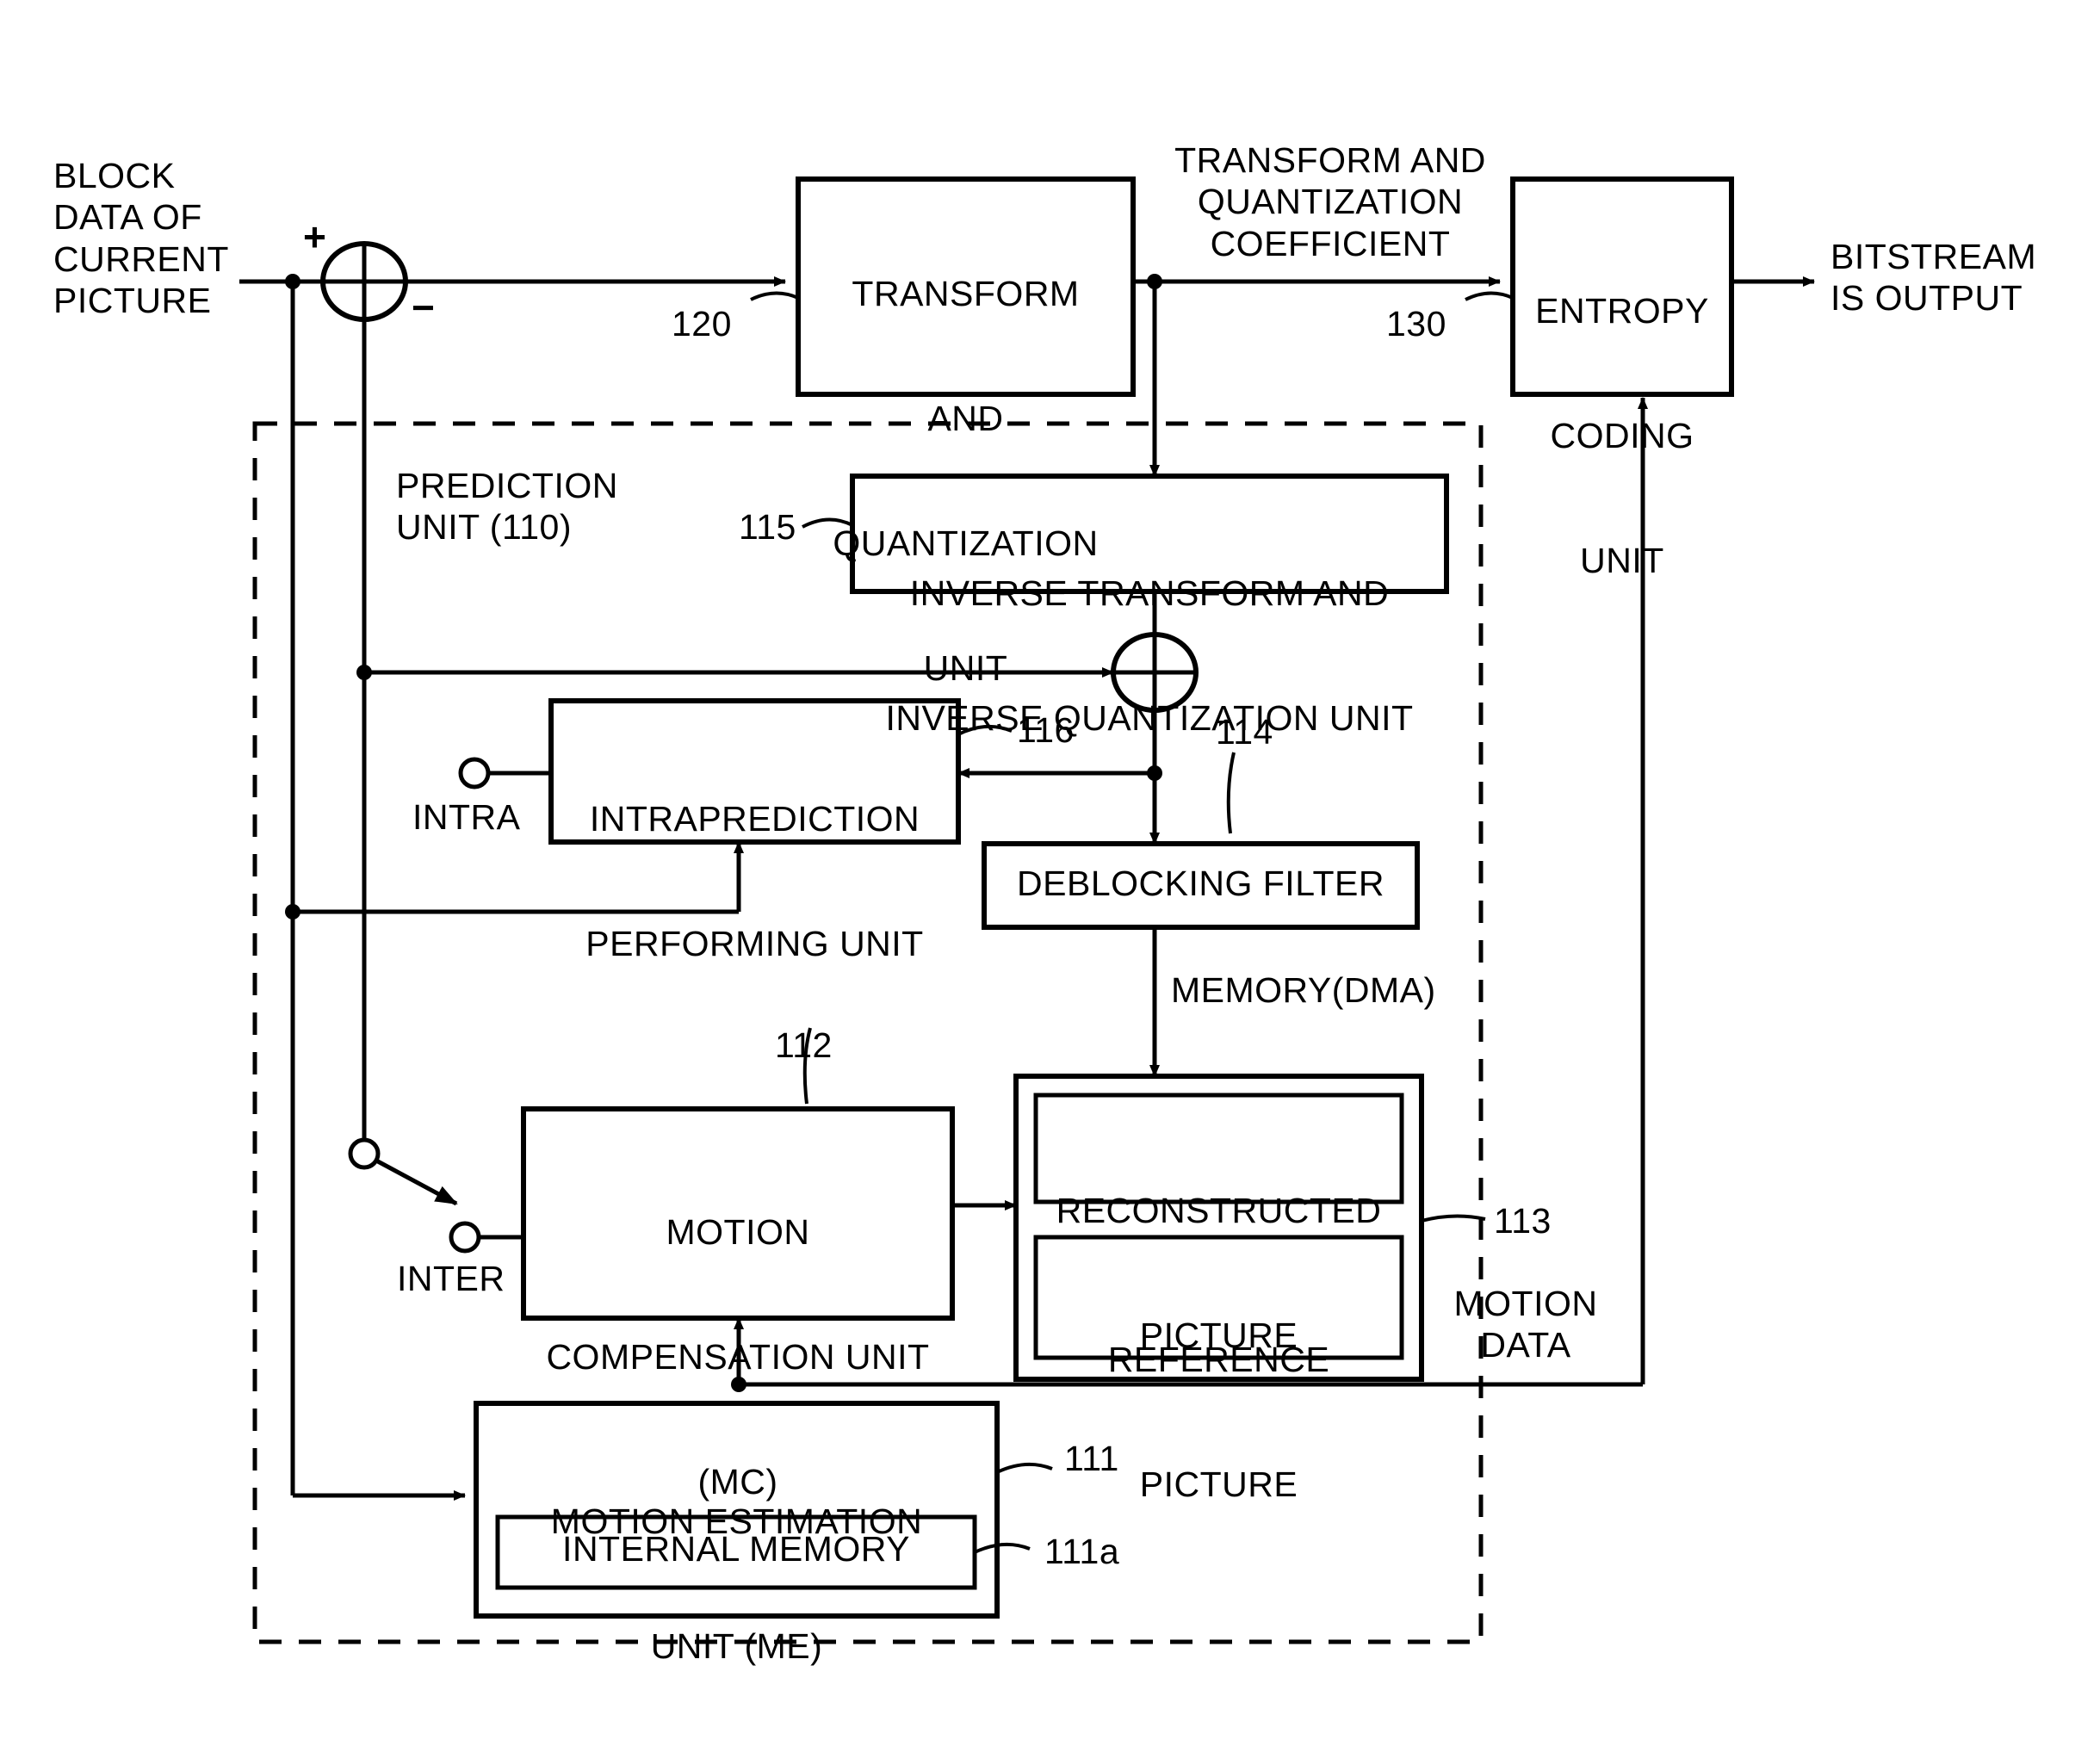 This screenshot has width=2100, height=1746. I want to click on switch-intra-terminal, so click(474, 773).